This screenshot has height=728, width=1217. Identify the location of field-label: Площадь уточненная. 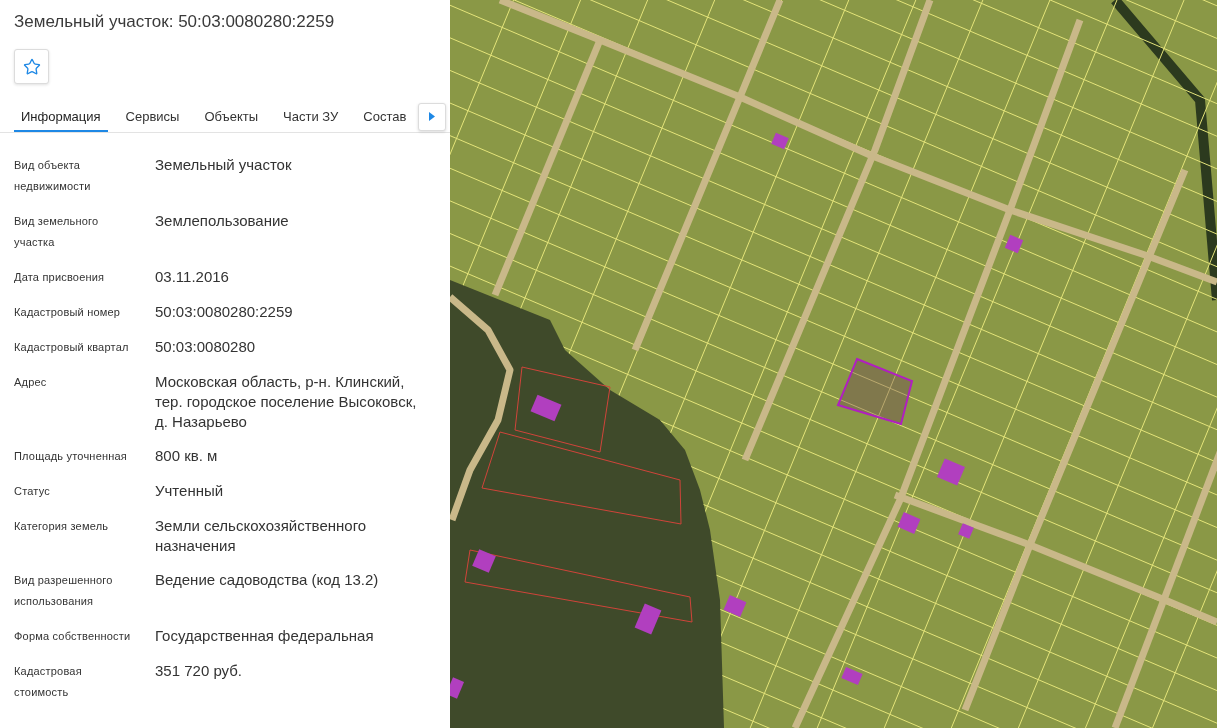
(71, 456).